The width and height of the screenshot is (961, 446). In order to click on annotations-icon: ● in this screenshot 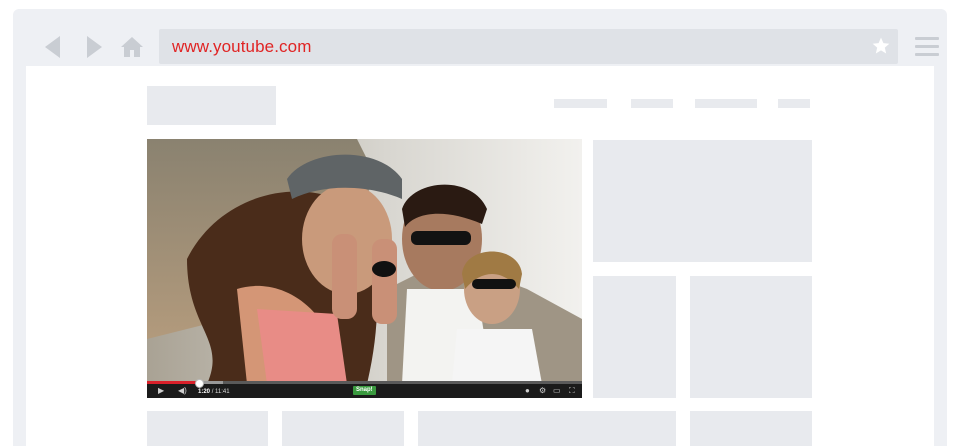, I will do `click(527, 391)`.